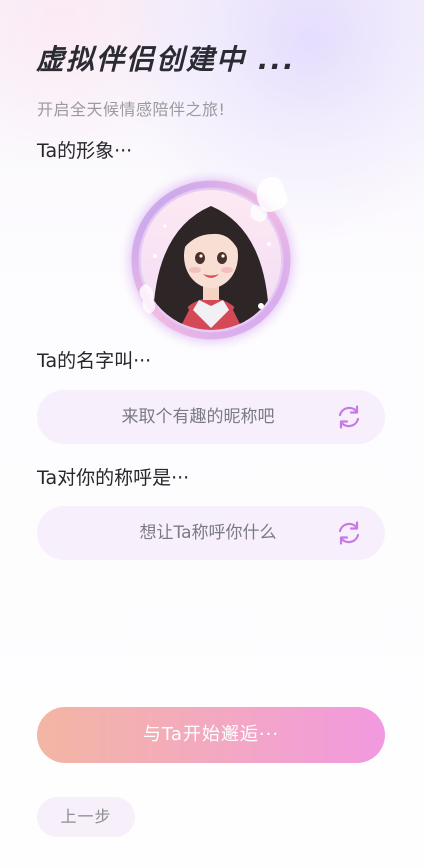 The height and width of the screenshot is (868, 424). Describe the element at coordinates (94, 361) in the screenshot. I see `name-section-label: Ta的名字叫···` at that location.